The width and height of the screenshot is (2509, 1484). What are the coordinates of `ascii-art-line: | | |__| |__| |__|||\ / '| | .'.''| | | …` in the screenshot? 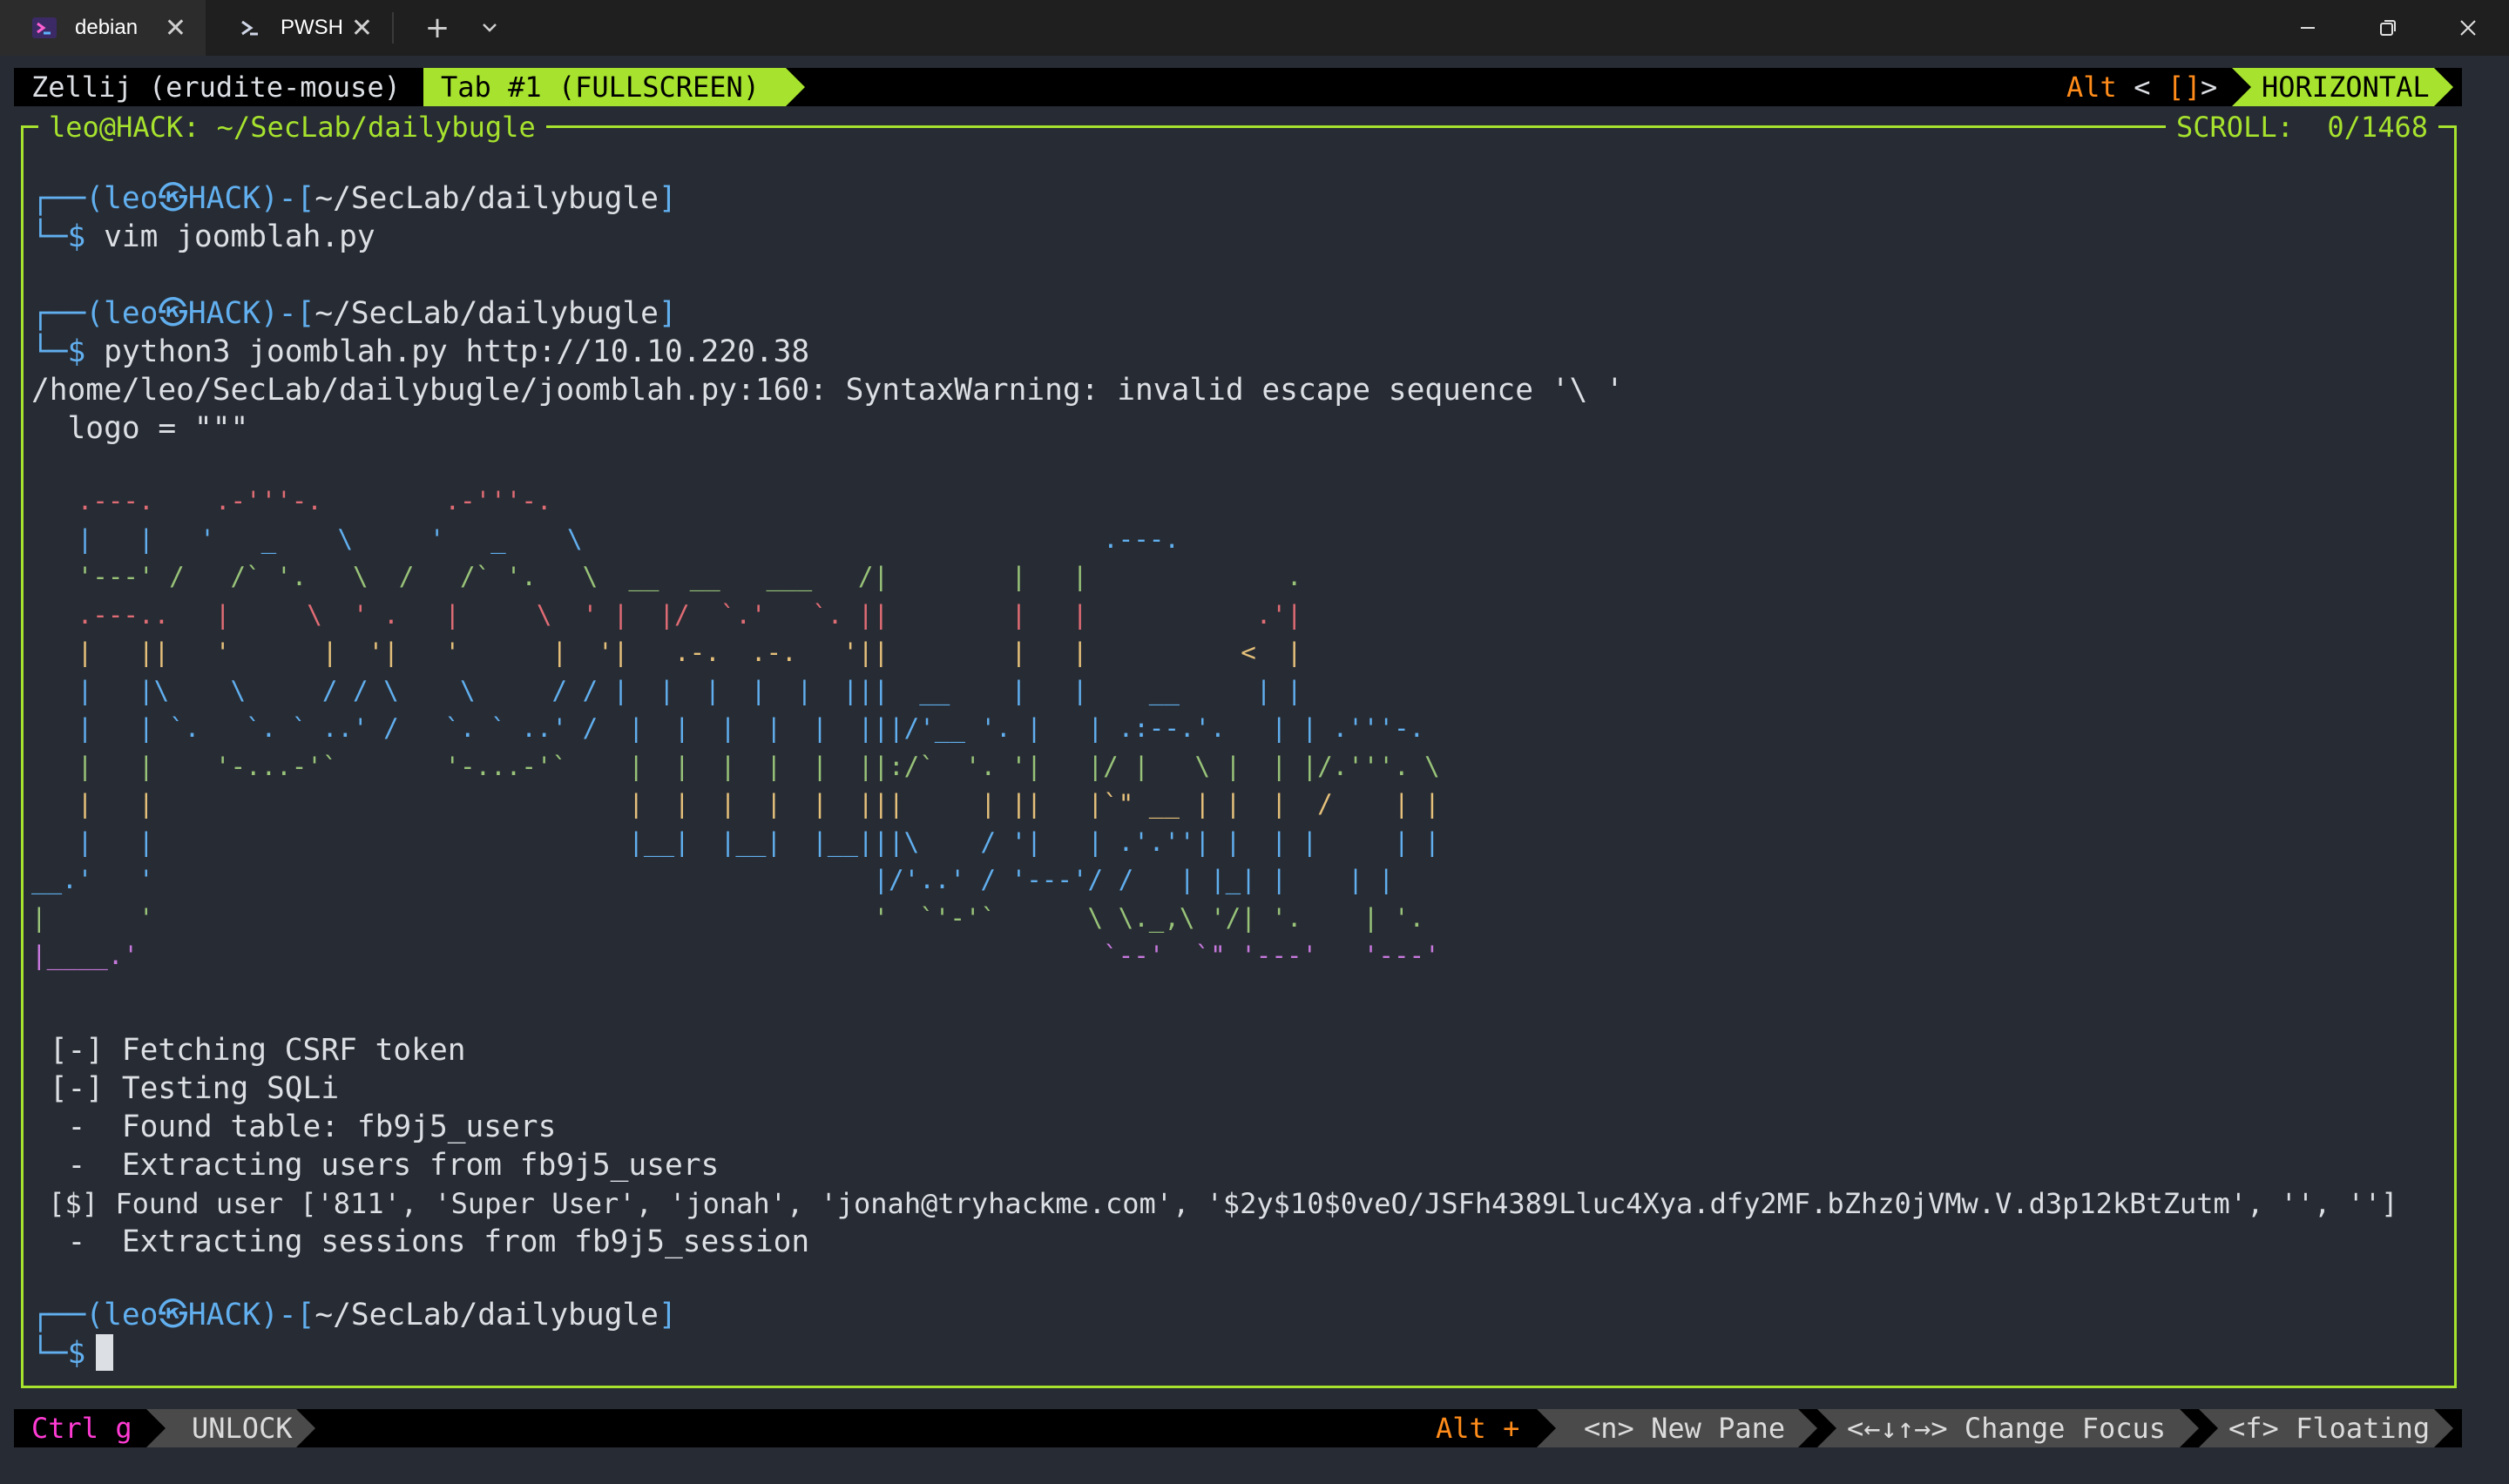 It's located at (743, 841).